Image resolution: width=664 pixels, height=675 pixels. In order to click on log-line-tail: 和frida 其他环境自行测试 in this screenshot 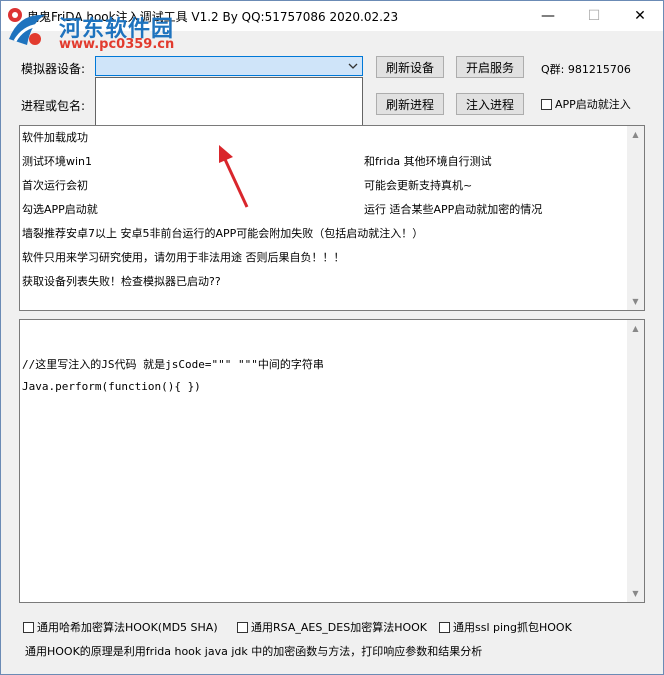, I will do `click(428, 161)`.